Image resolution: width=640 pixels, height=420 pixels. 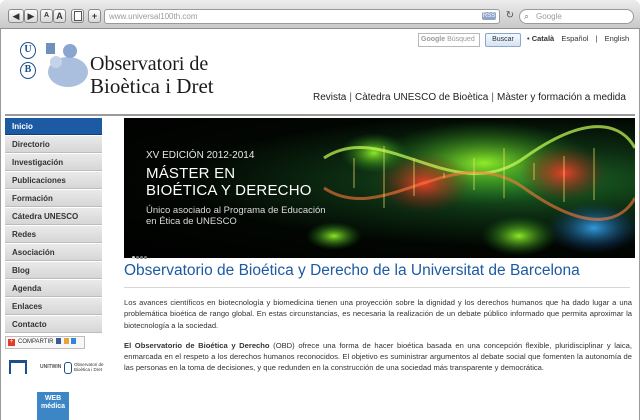 What do you see at coordinates (36, 342) in the screenshot?
I see `share-label: COMPARTIR` at bounding box center [36, 342].